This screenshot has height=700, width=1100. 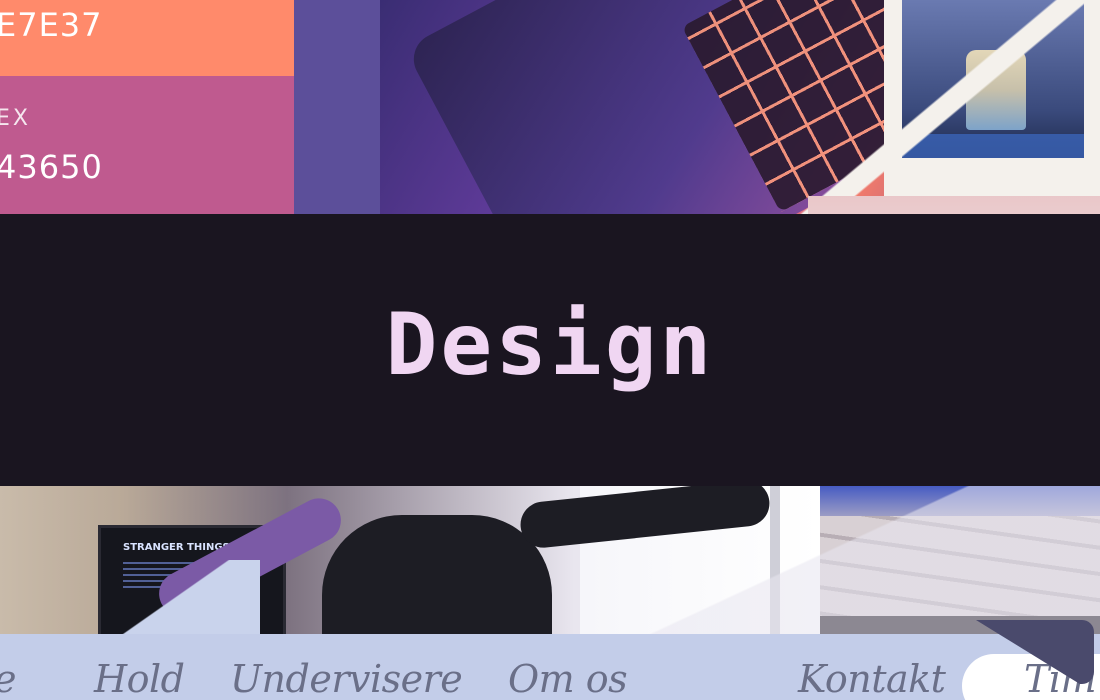 What do you see at coordinates (954, 566) in the screenshot?
I see `stairs` at bounding box center [954, 566].